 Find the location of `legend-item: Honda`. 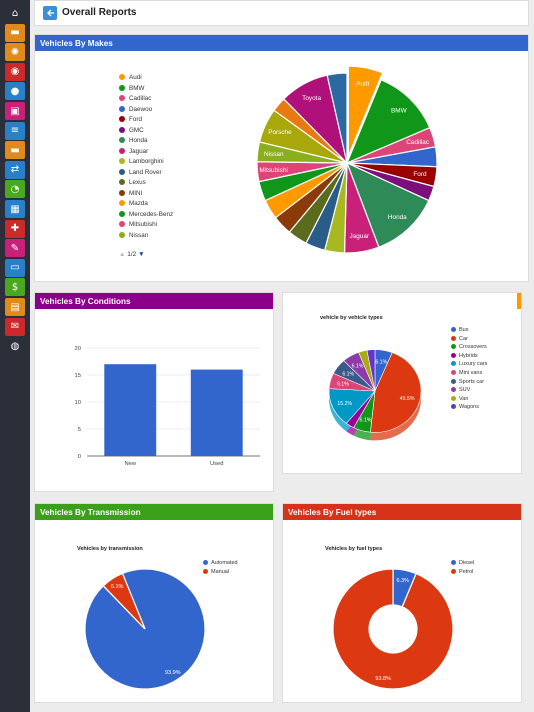

legend-item: Honda is located at coordinates (133, 140).